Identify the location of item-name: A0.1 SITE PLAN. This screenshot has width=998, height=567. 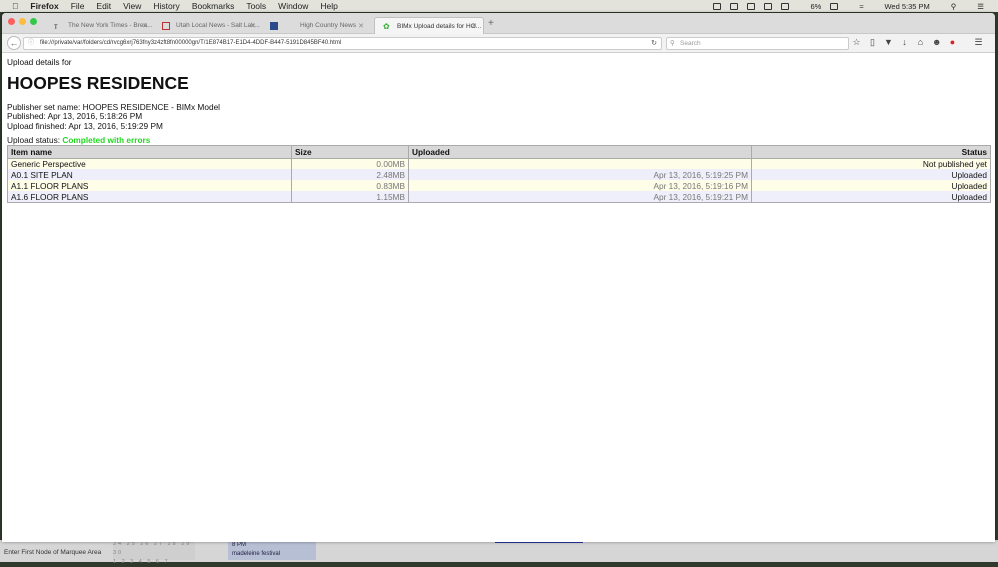
(149, 175).